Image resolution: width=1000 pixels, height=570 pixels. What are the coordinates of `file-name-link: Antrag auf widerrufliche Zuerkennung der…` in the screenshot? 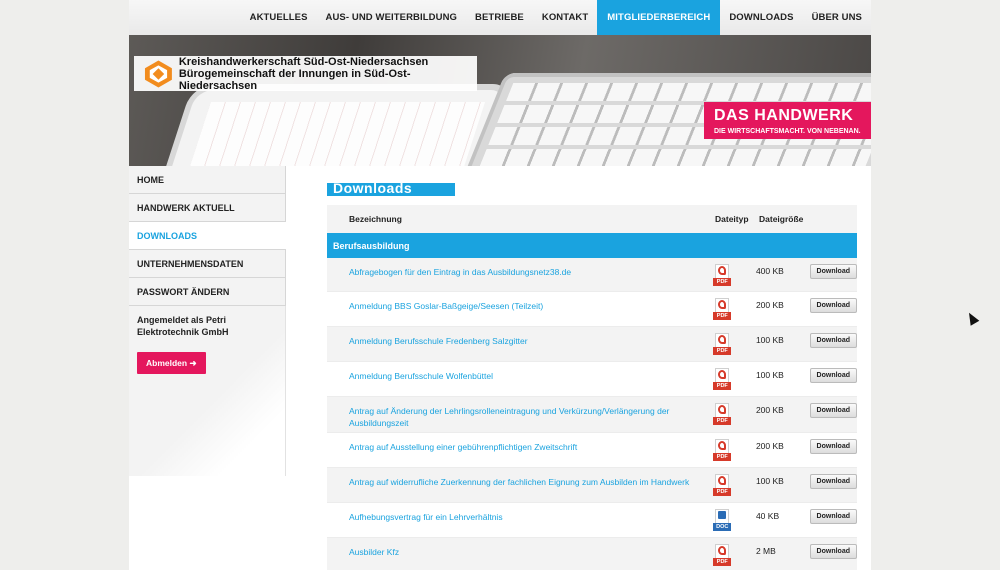 It's located at (518, 478).